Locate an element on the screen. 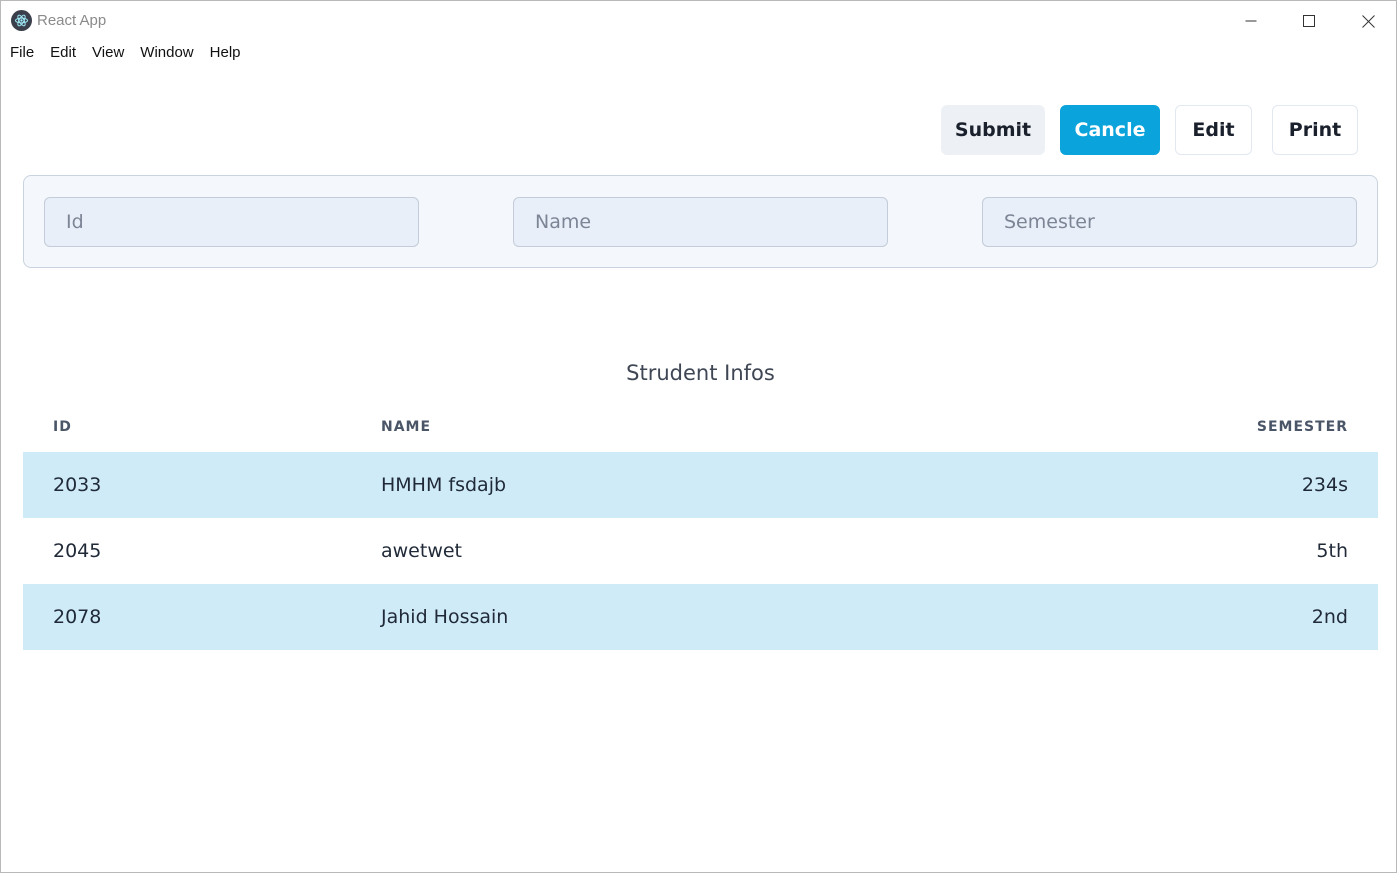 Image resolution: width=1397 pixels, height=873 pixels. cancel-button: Cancle is located at coordinates (1110, 130).